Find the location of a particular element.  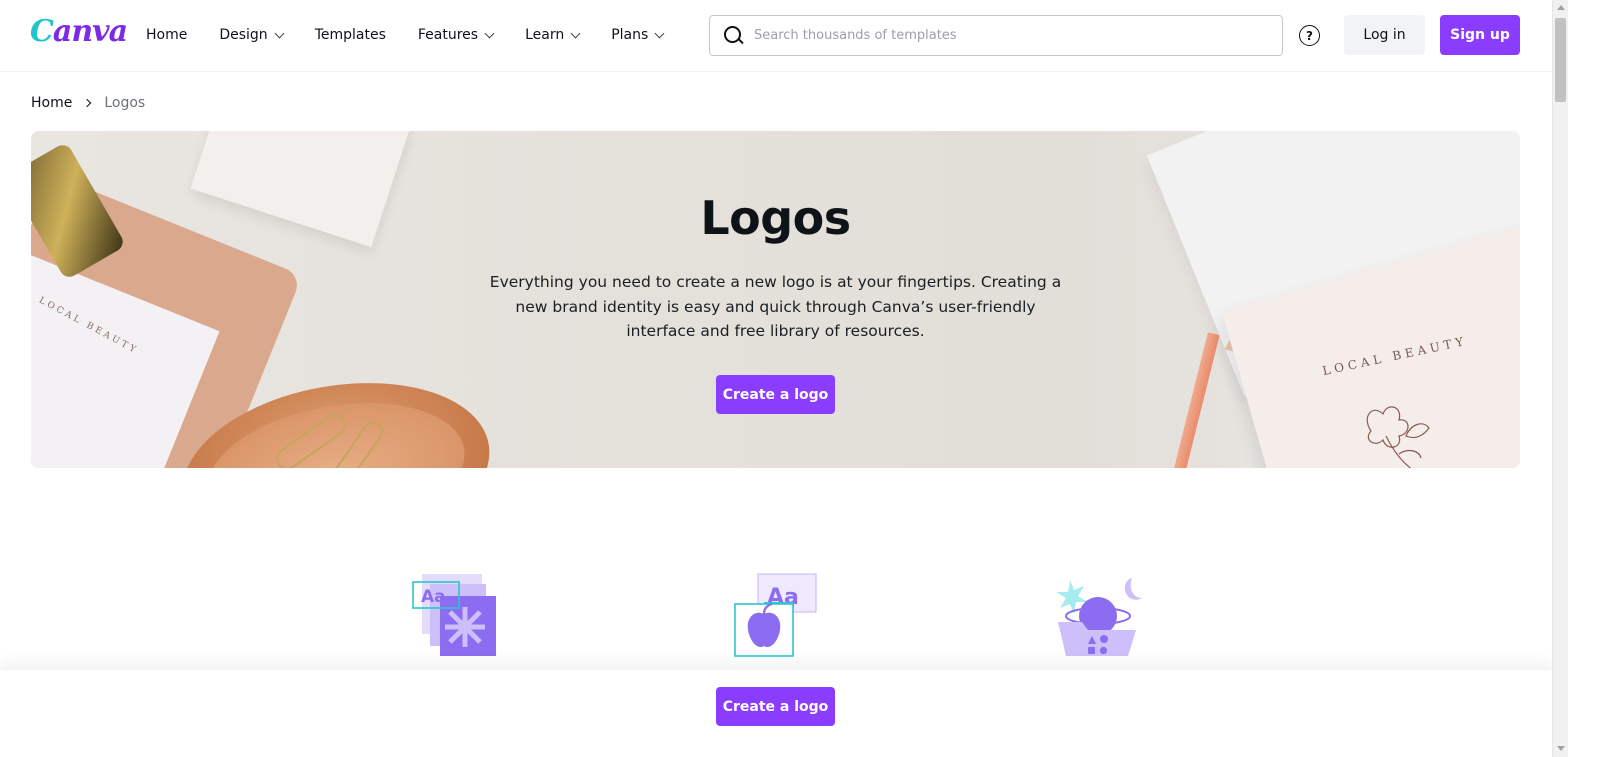

page-title: Logos is located at coordinates (775, 218).